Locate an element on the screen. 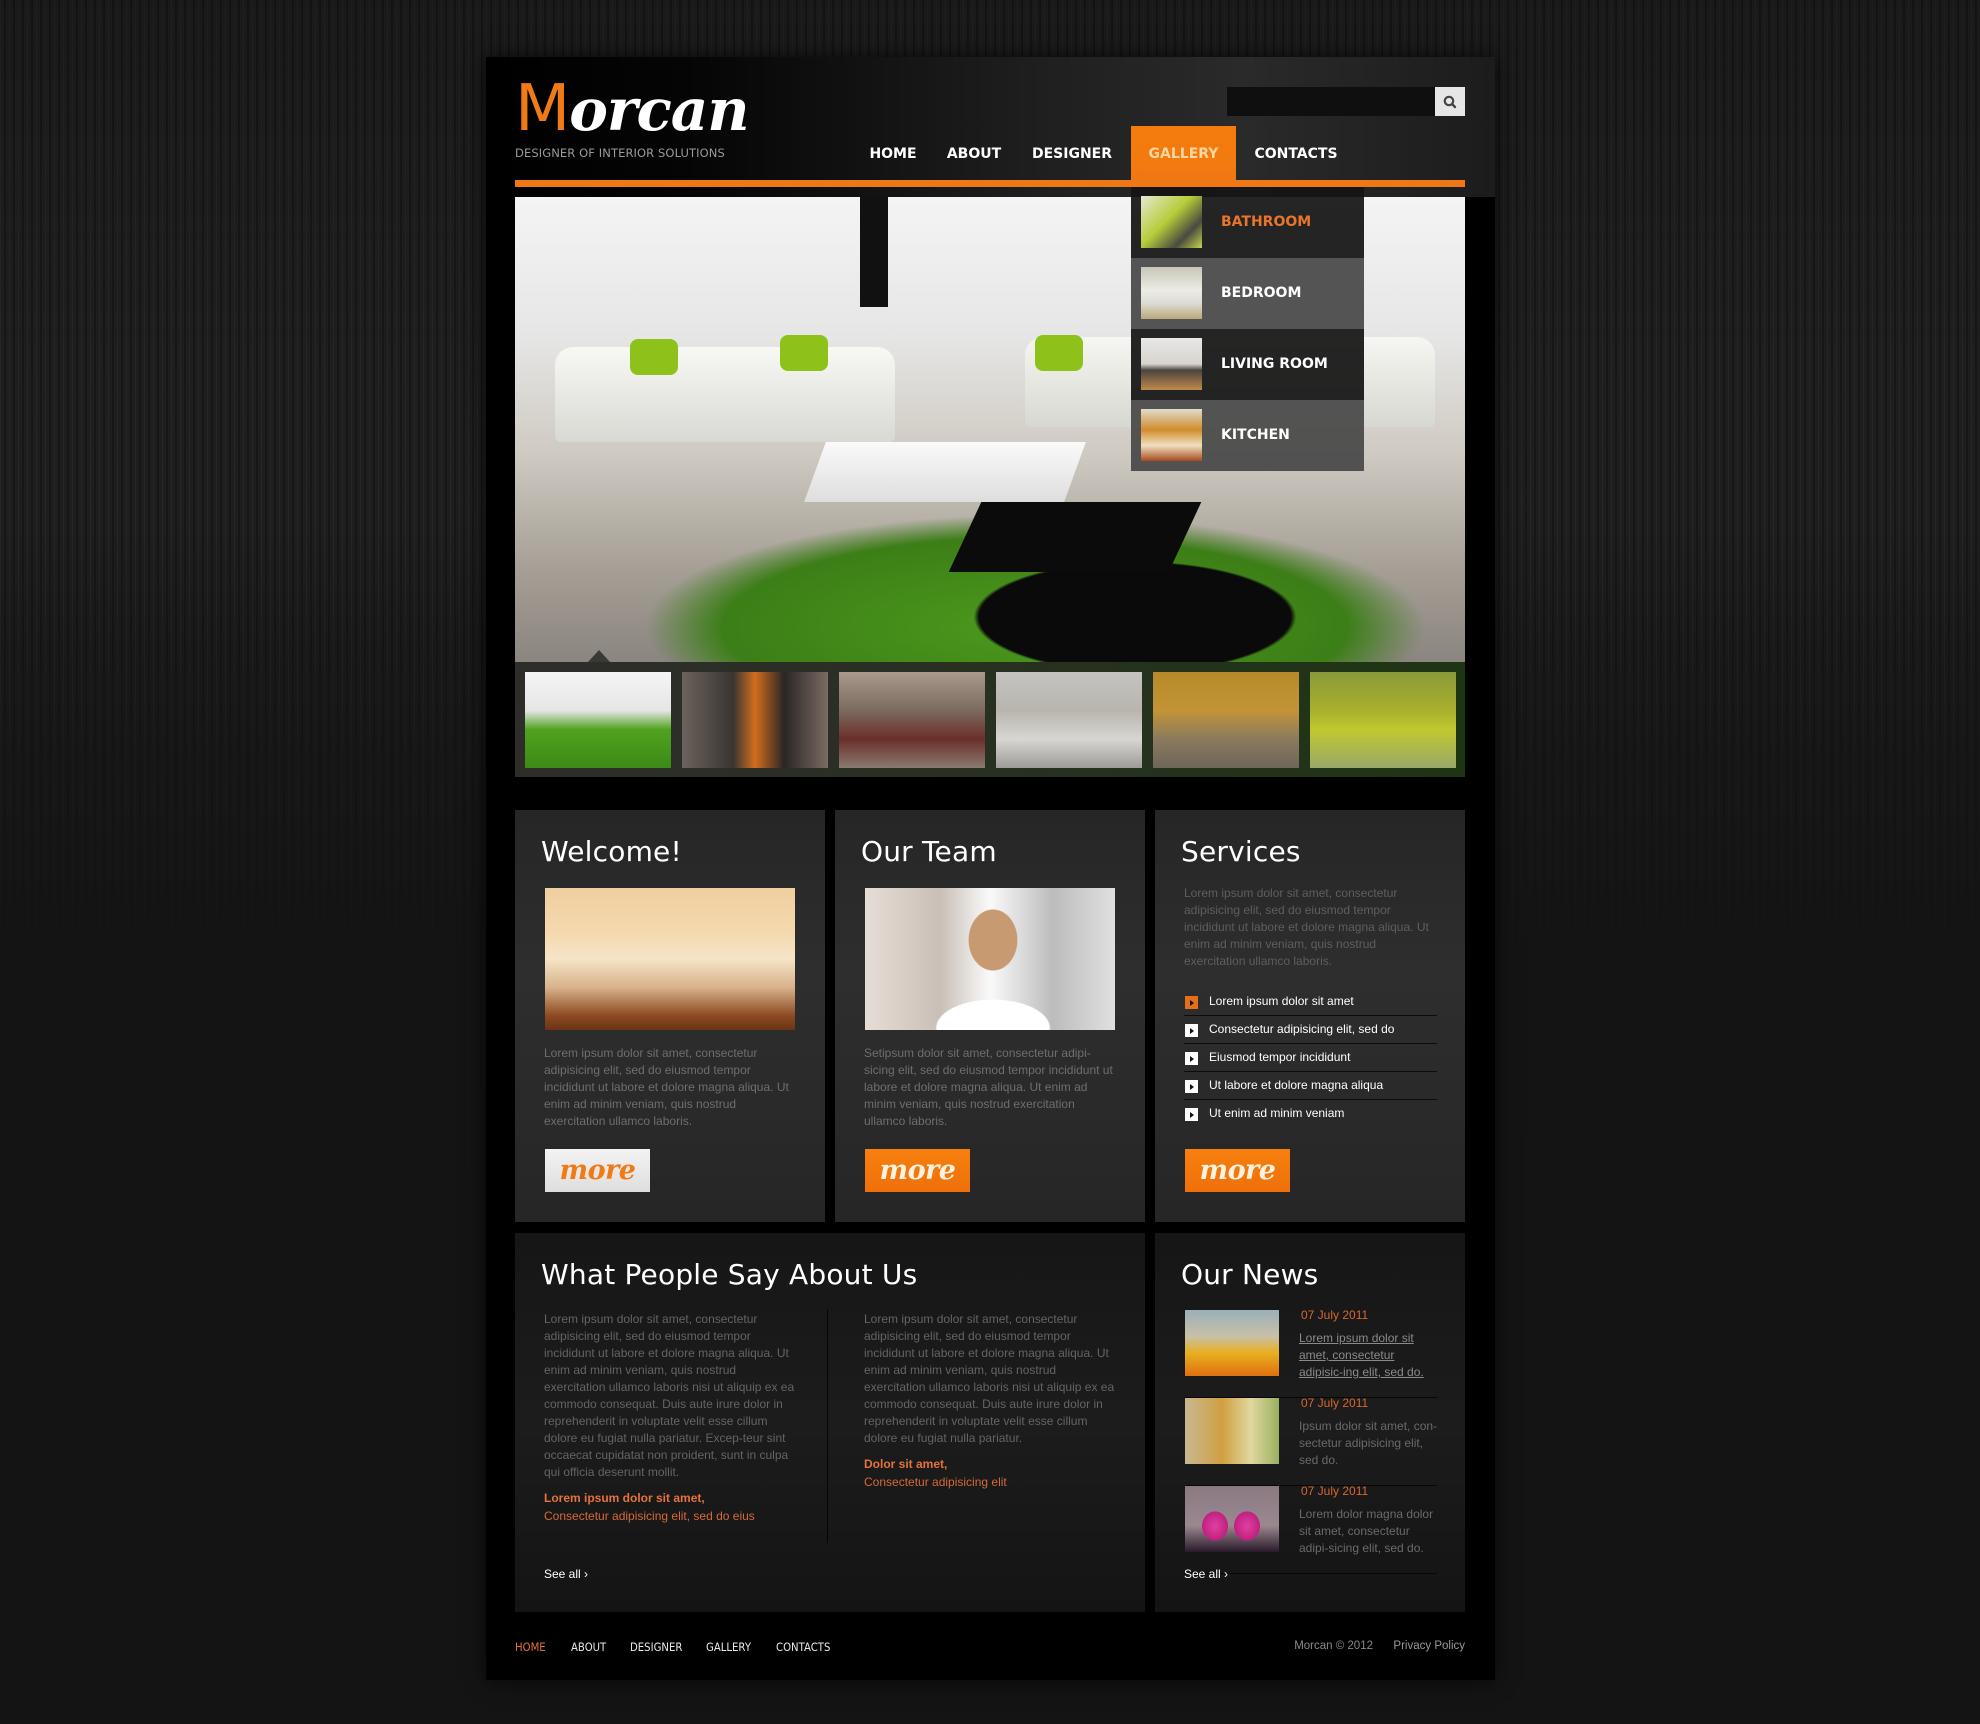 The width and height of the screenshot is (1980, 1724). services-item: Ut labore et dolore magna aliqua is located at coordinates (1310, 1086).